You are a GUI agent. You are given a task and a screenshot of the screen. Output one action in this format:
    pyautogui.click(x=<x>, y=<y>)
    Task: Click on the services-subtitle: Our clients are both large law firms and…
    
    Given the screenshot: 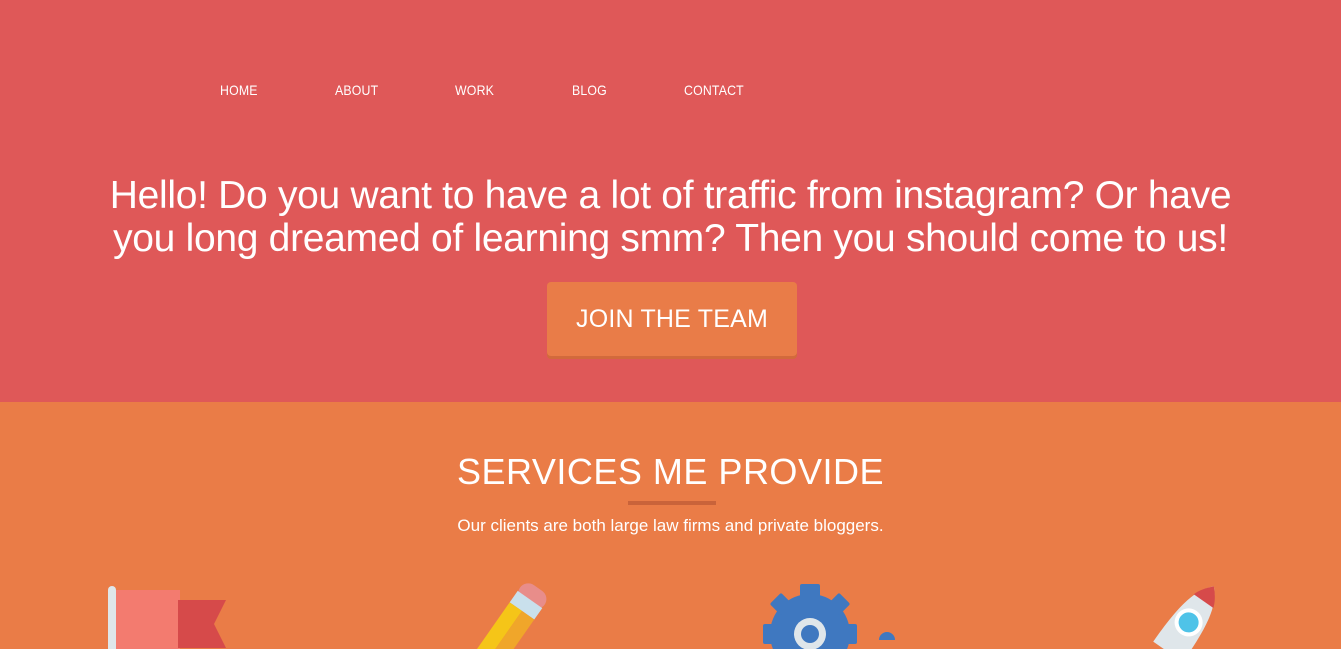 What is the action you would take?
    pyautogui.click(x=670, y=525)
    